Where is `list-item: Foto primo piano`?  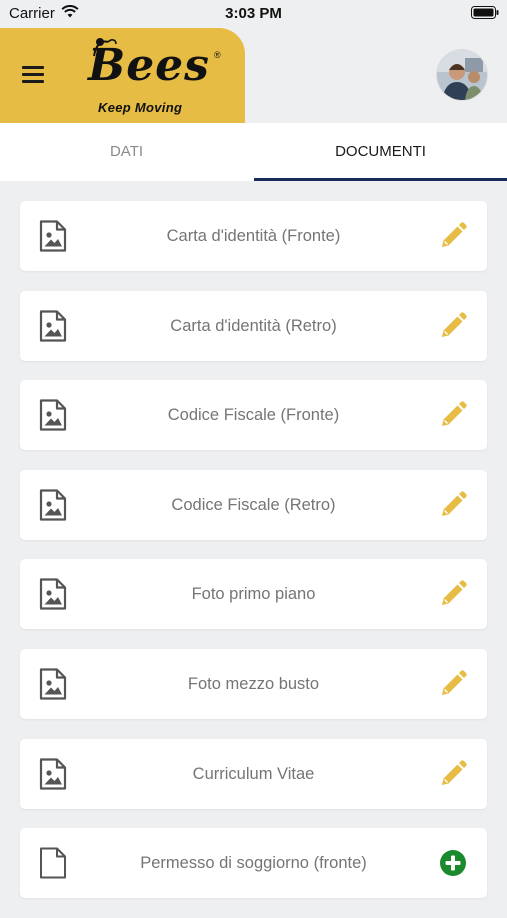 list-item: Foto primo piano is located at coordinates (253, 594).